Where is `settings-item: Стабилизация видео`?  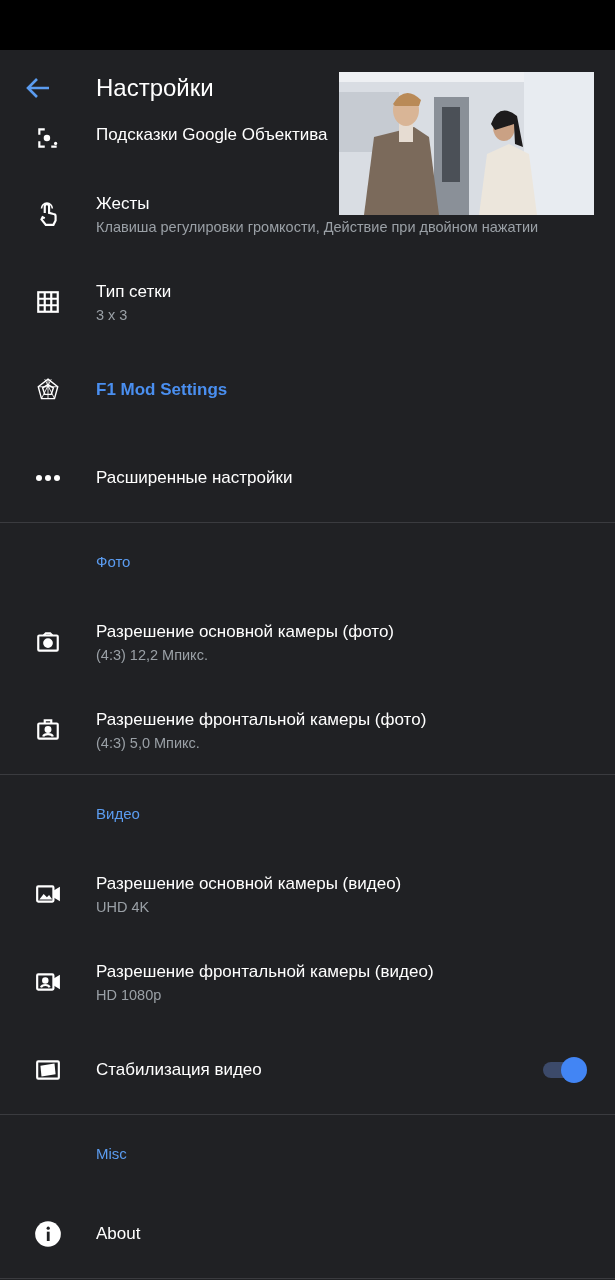
settings-item: Стабилизация видео is located at coordinates (307, 1070).